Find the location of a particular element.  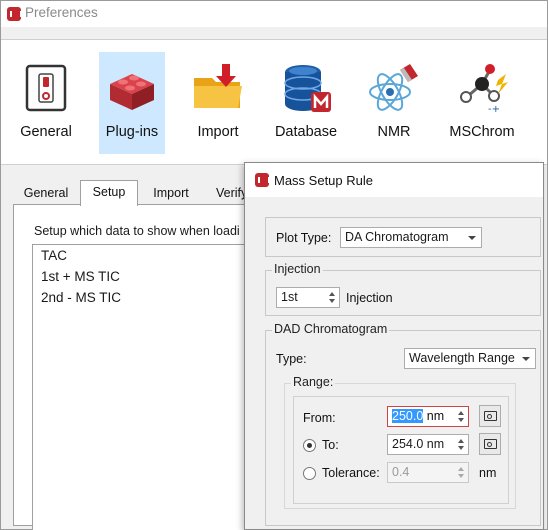

to-label: To: is located at coordinates (330, 445).